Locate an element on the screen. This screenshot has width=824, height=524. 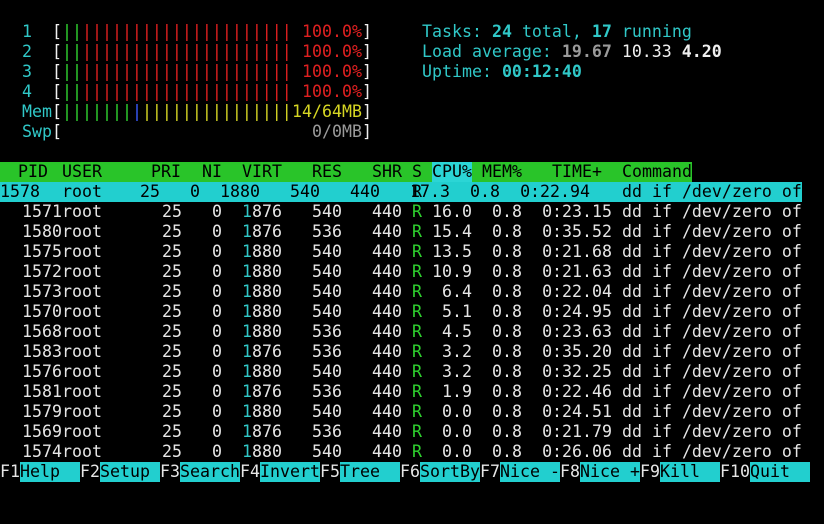
fkey-label-nice: Nice - is located at coordinates (530, 472).